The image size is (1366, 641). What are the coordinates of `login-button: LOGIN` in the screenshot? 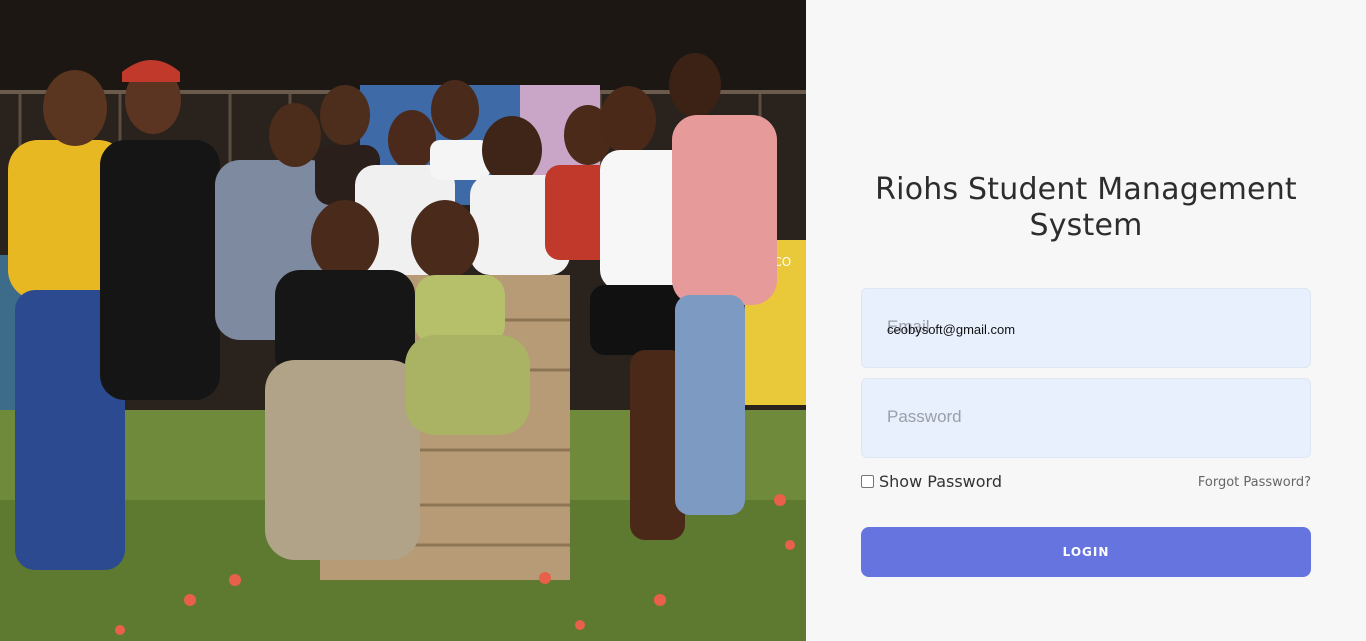 It's located at (1086, 552).